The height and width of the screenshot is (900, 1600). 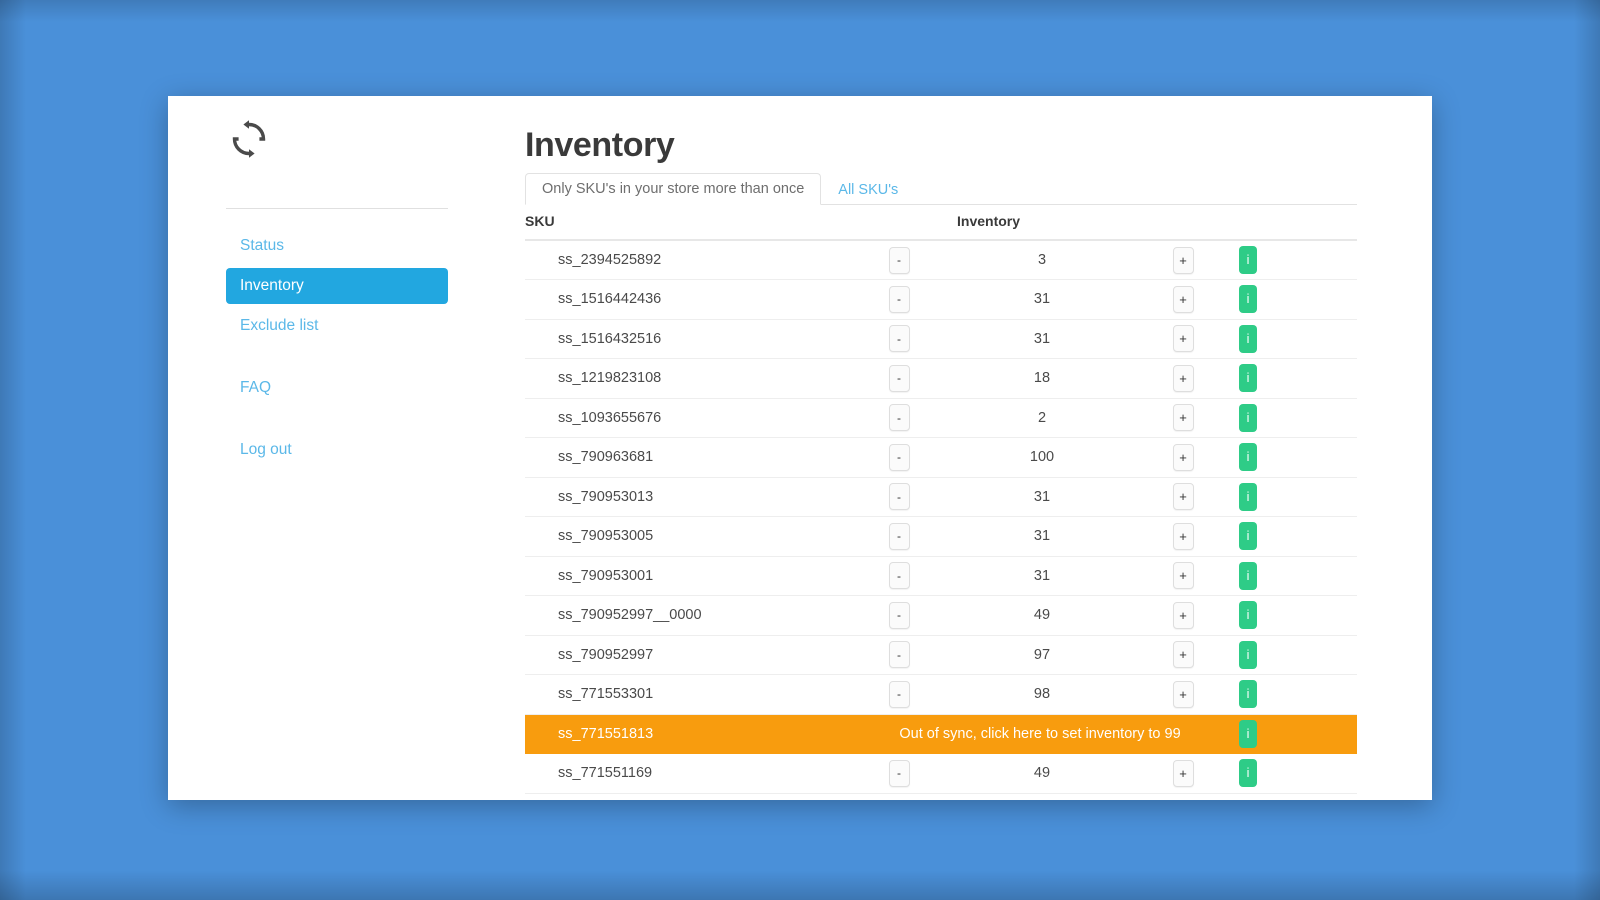 I want to click on sidebar-item-log-out: Log out, so click(x=337, y=450).